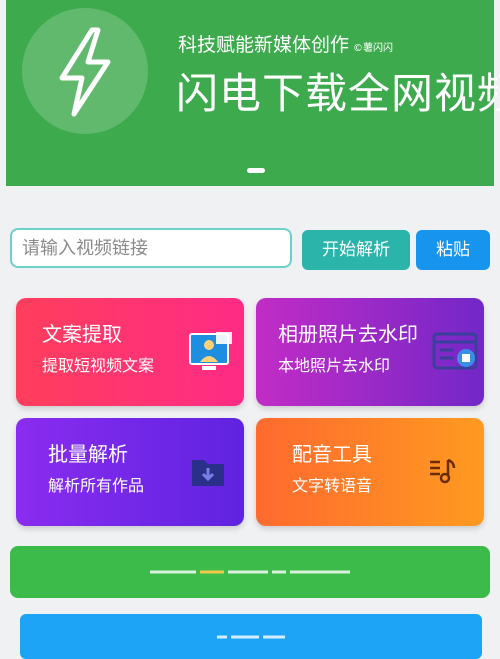 Image resolution: width=500 pixels, height=659 pixels. I want to click on promo-banner-blue, so click(251, 636).